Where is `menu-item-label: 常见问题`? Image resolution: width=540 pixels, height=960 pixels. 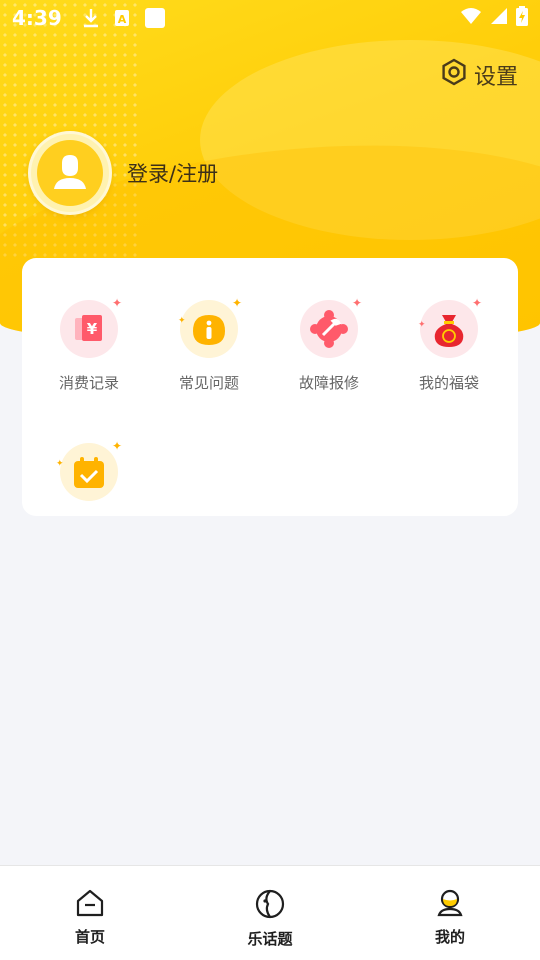 menu-item-label: 常见问题 is located at coordinates (208, 383).